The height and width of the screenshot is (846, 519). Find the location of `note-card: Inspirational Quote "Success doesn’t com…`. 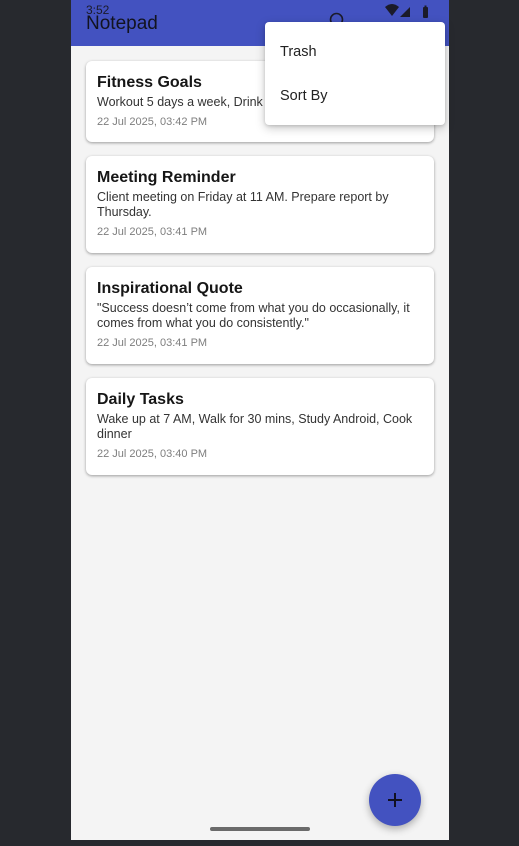

note-card: Inspirational Quote "Success doesn’t com… is located at coordinates (260, 315).